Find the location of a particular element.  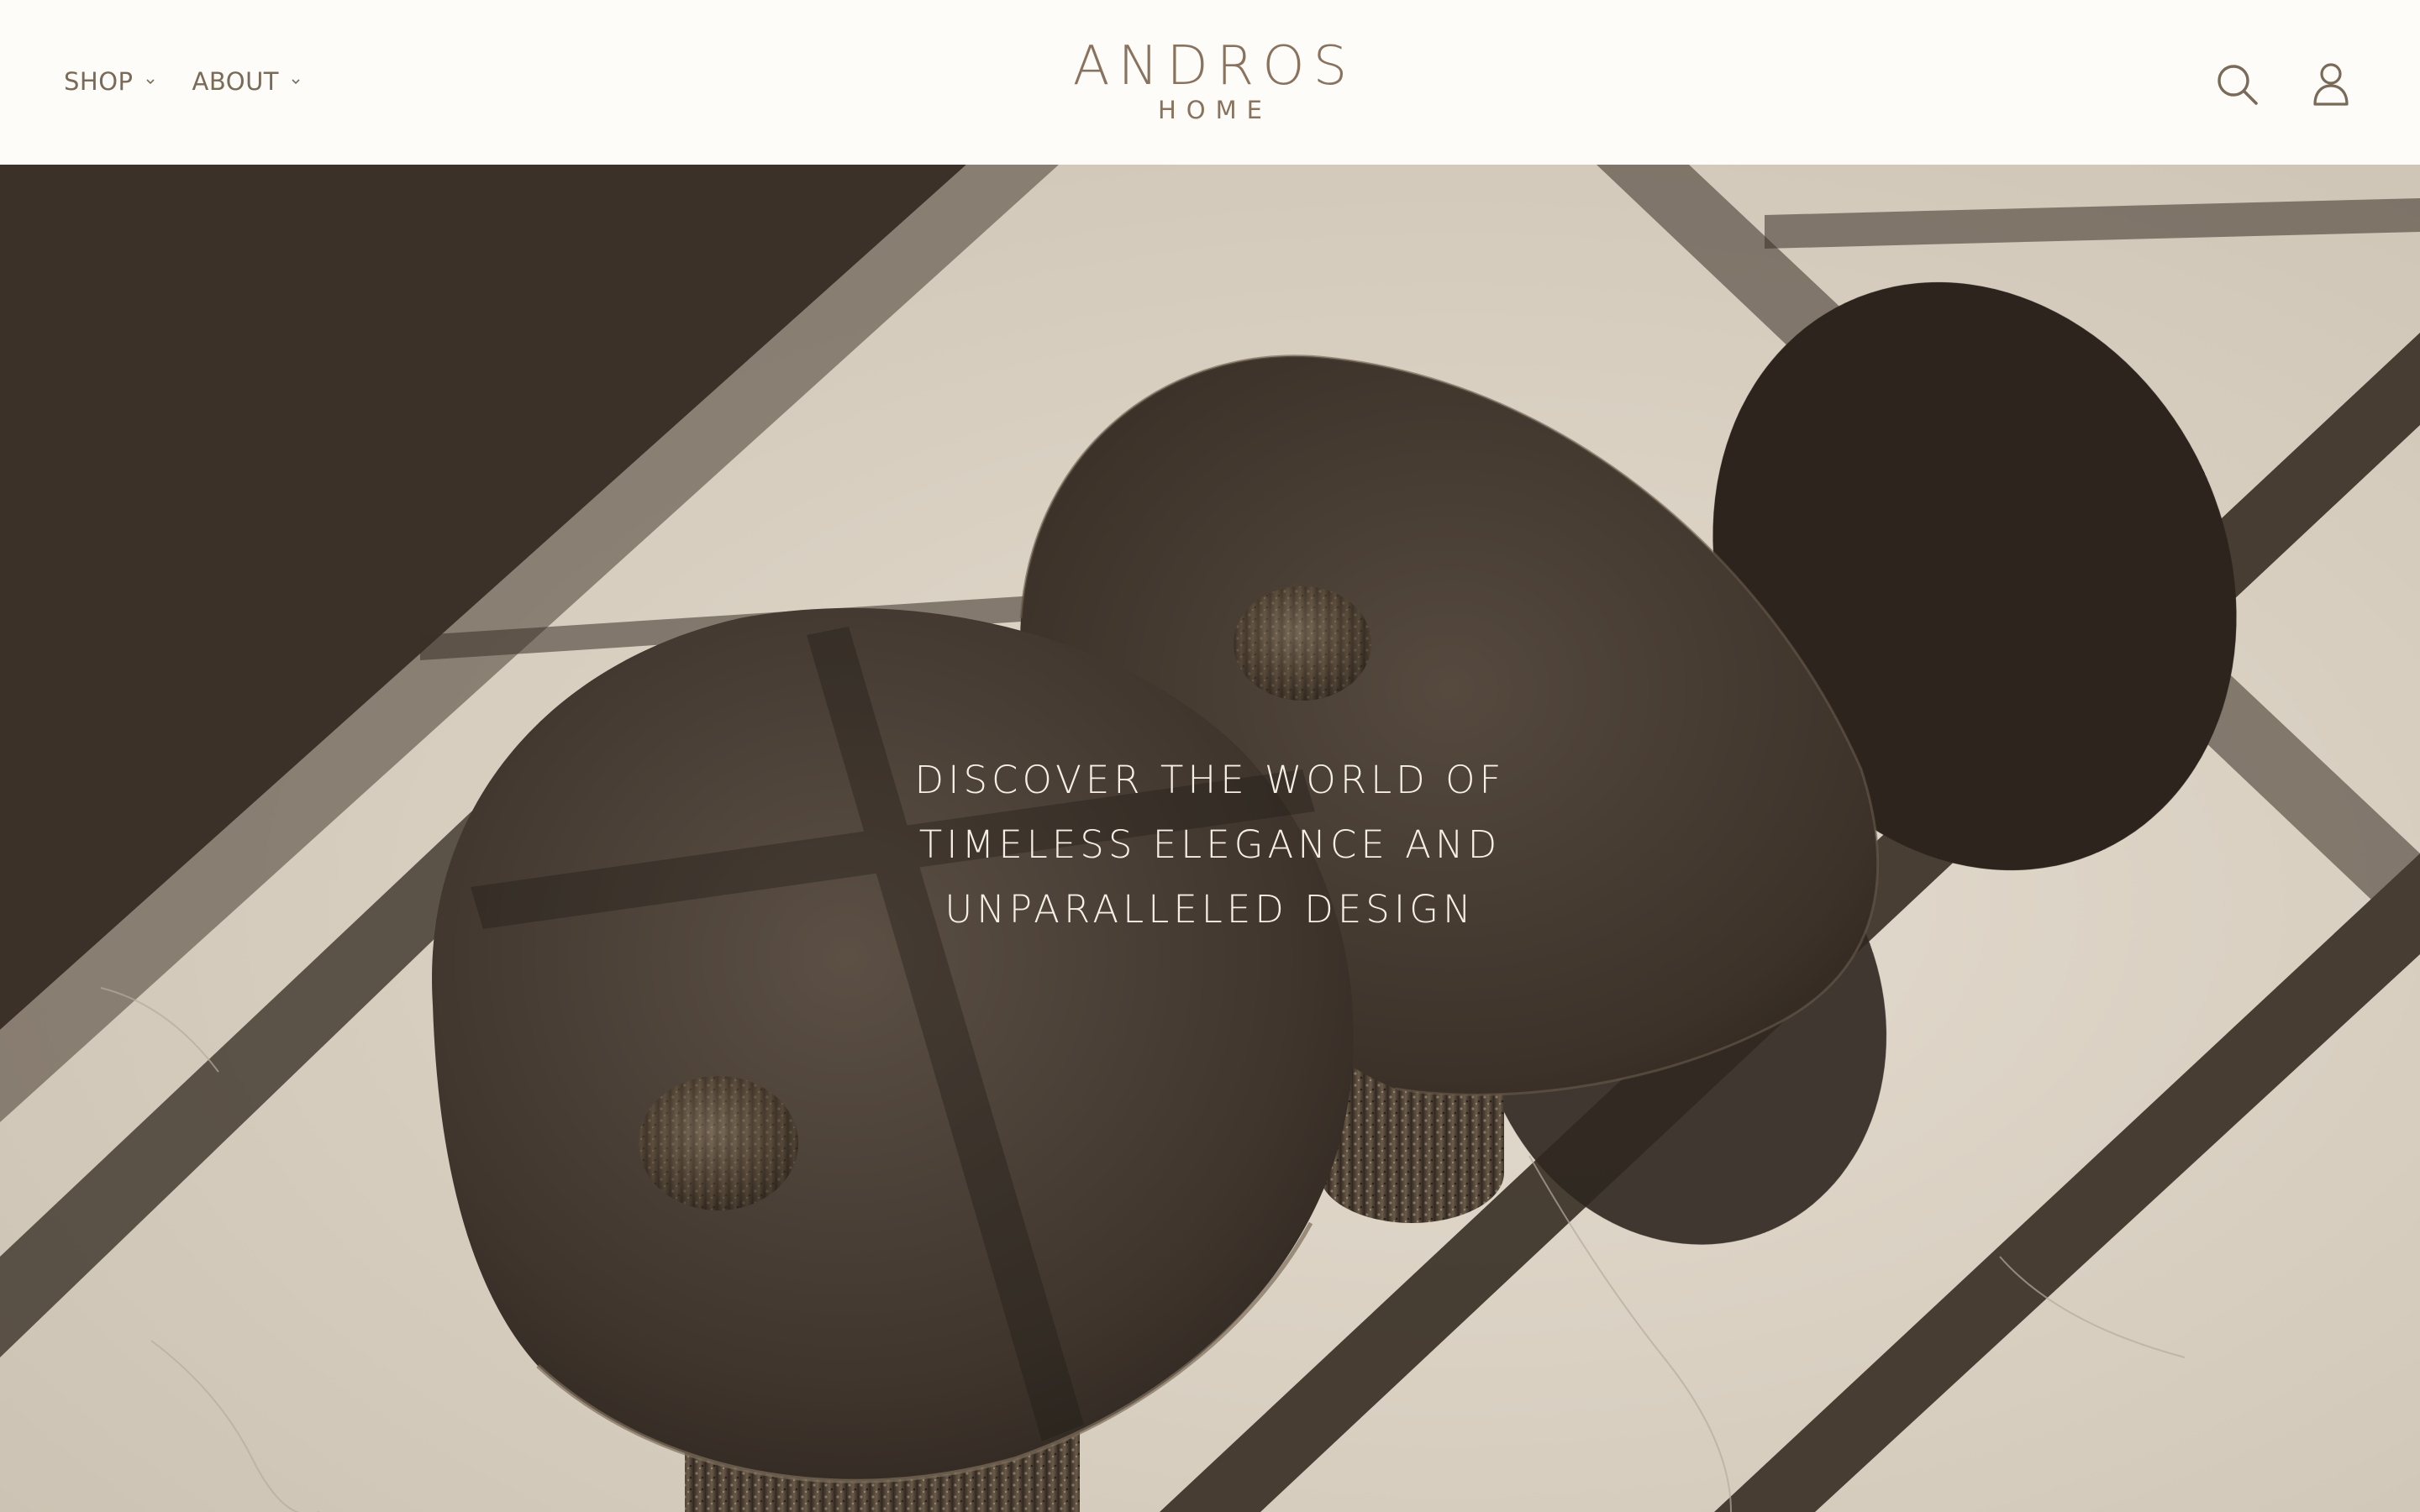

header-actions is located at coordinates (2283, 84).